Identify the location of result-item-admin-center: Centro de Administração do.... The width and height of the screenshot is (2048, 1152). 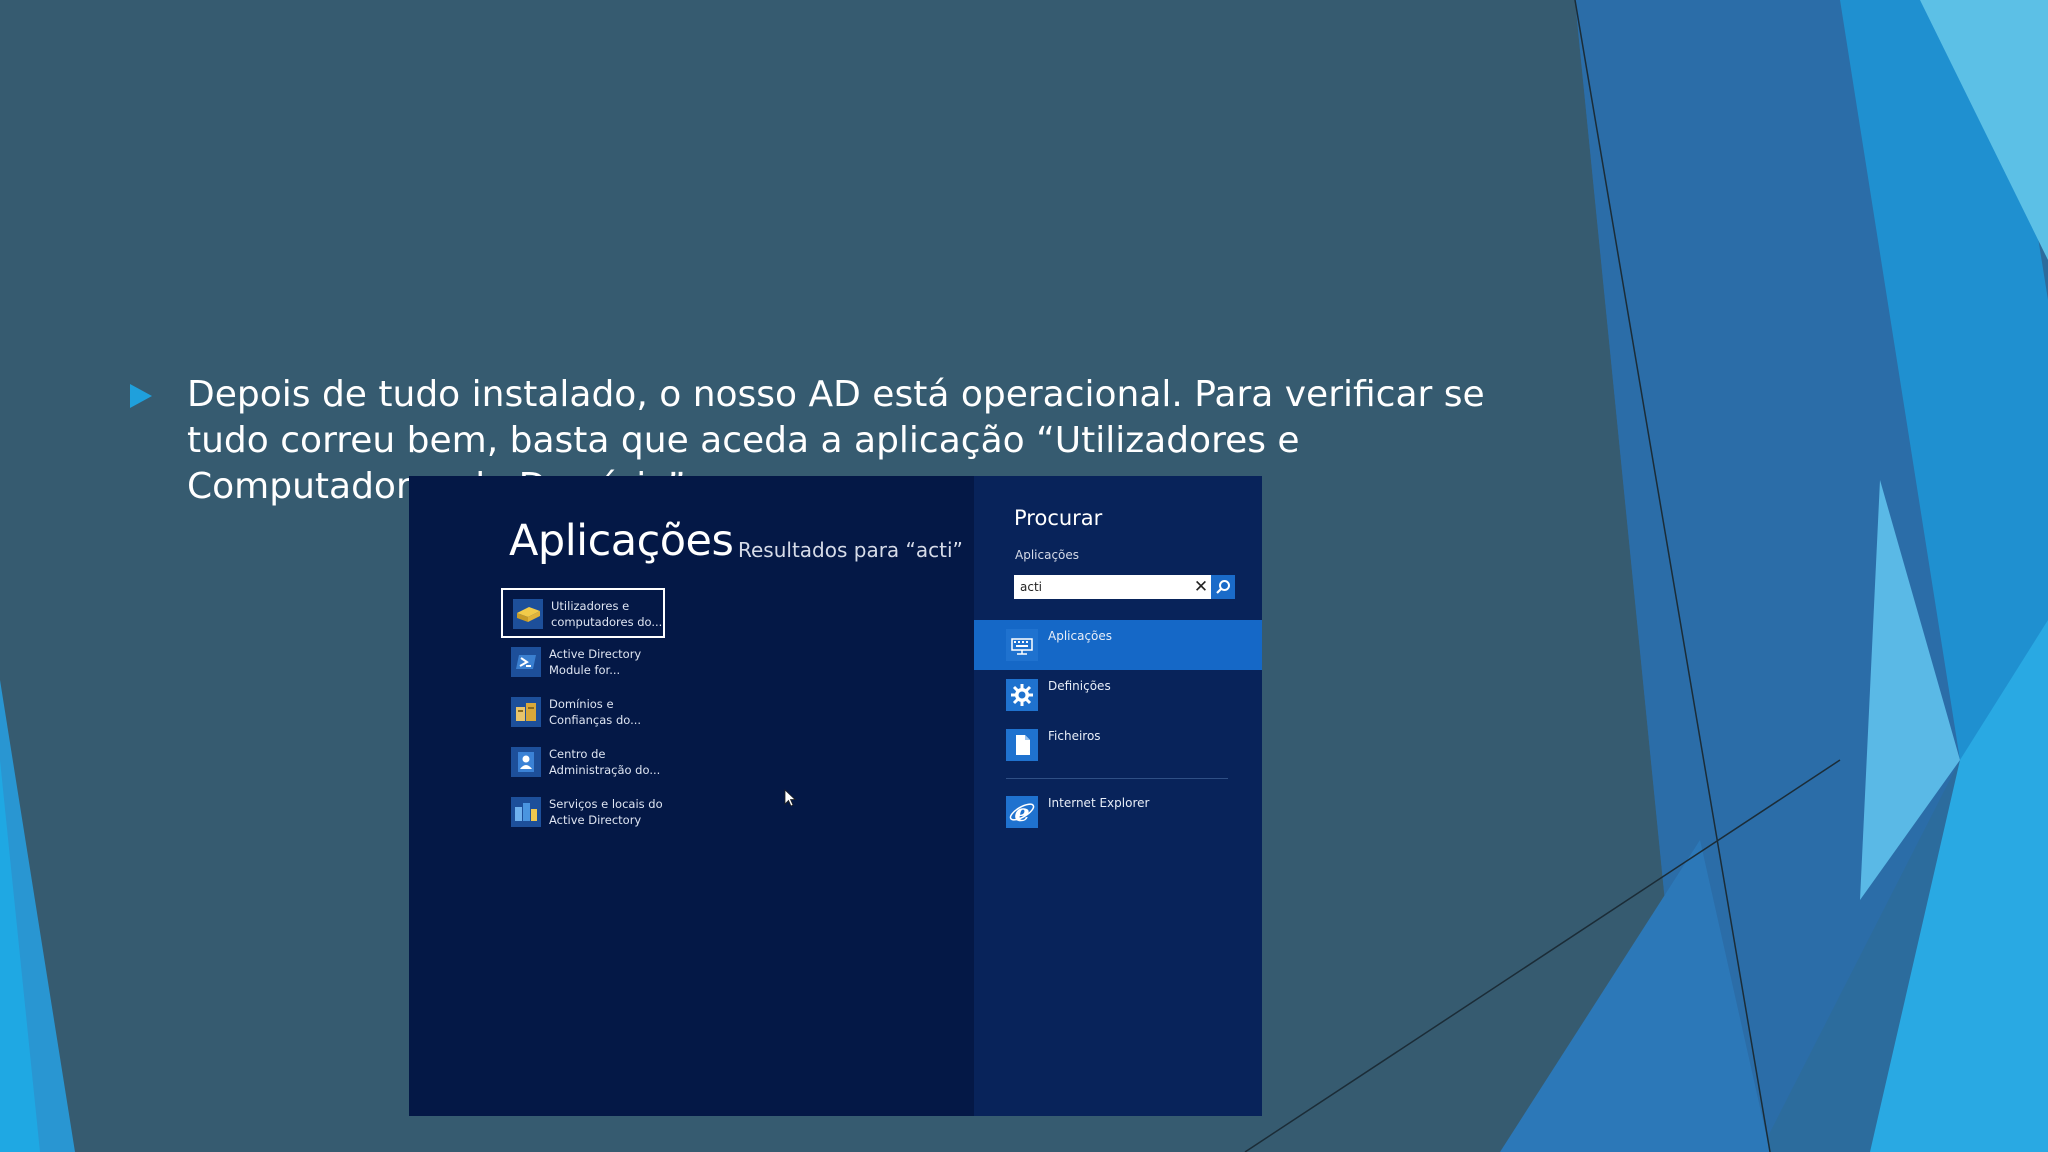
(581, 761).